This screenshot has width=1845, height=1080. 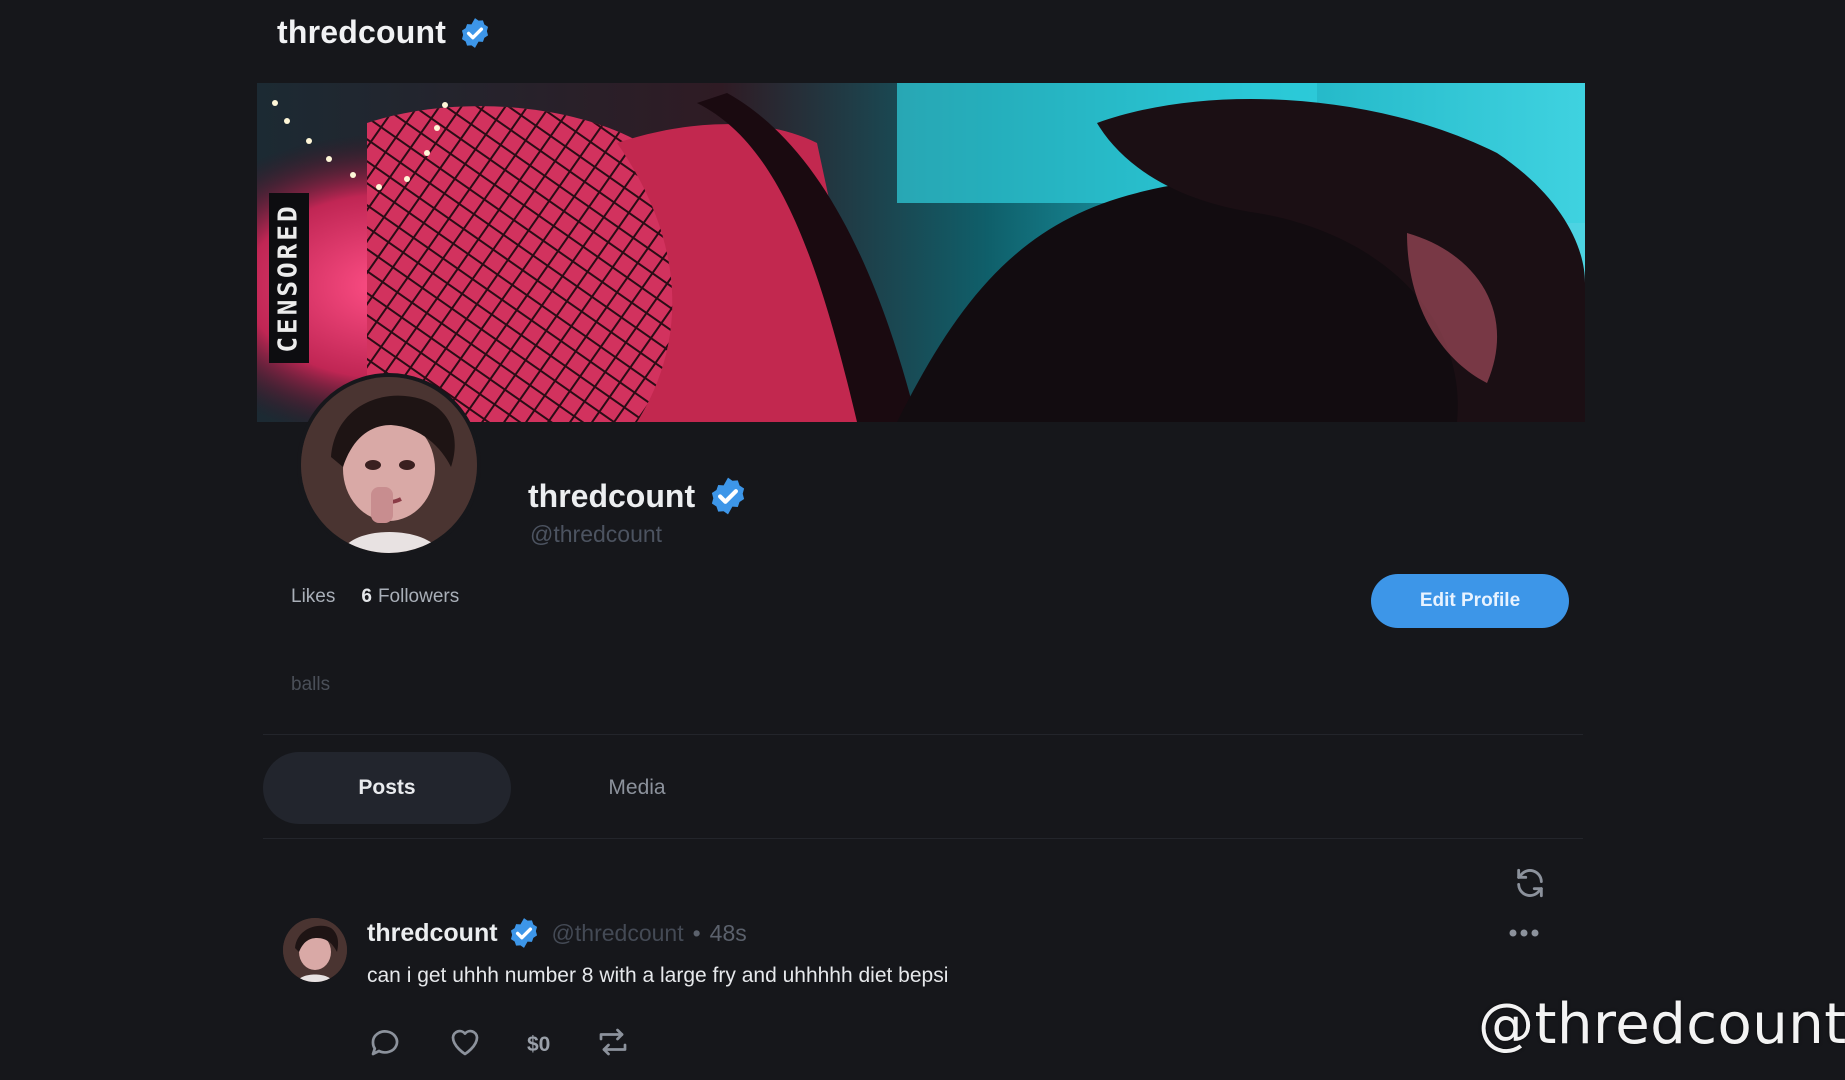 I want to click on comment-icon, so click(x=385, y=1044).